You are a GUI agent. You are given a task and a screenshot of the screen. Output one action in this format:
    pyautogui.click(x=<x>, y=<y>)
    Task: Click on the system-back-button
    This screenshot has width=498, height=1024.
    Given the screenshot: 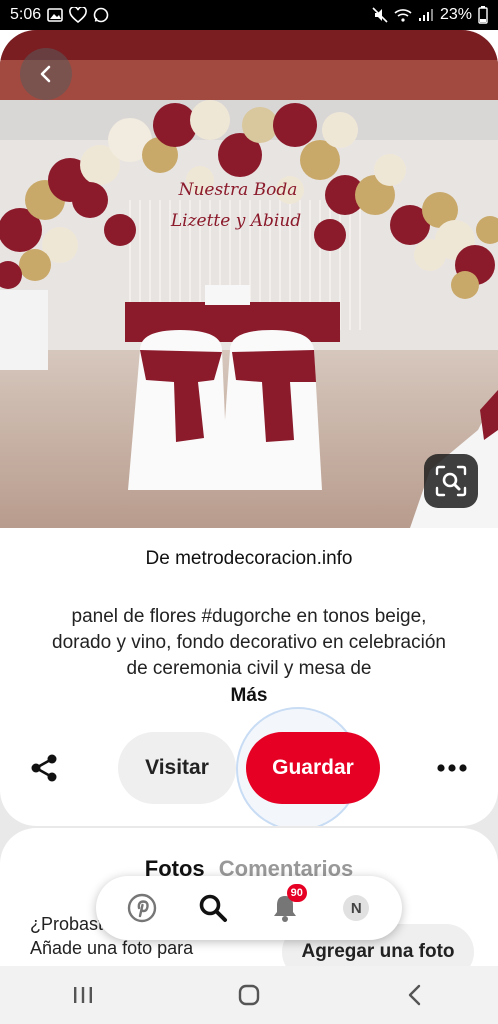 What is the action you would take?
    pyautogui.click(x=415, y=995)
    